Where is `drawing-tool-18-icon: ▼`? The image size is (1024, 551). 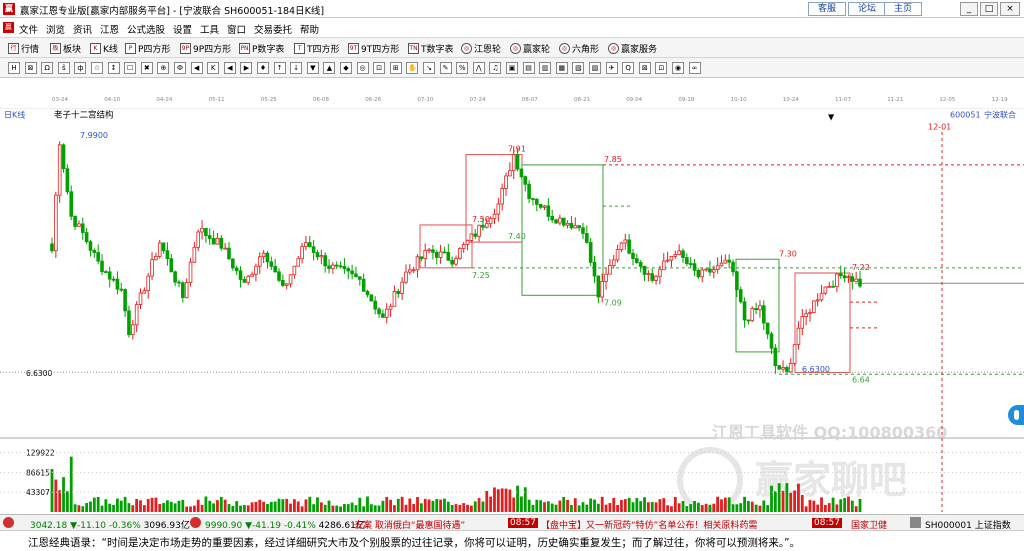 drawing-tool-18-icon: ▼ is located at coordinates (312, 68).